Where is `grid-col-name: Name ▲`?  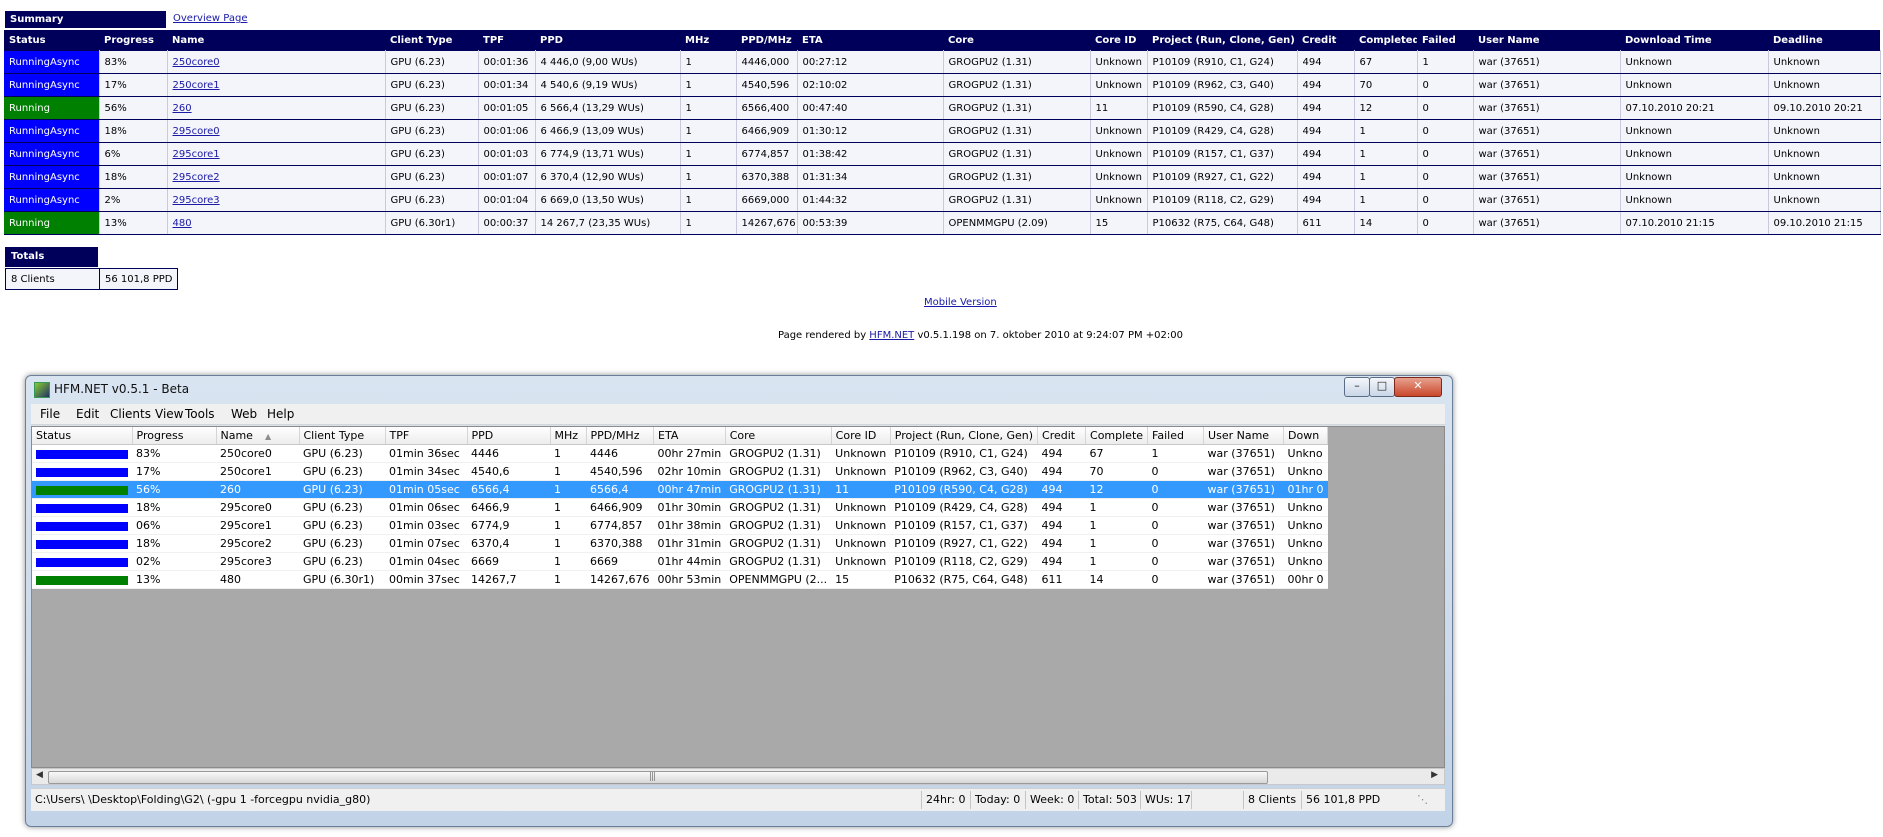 grid-col-name: Name ▲ is located at coordinates (258, 436).